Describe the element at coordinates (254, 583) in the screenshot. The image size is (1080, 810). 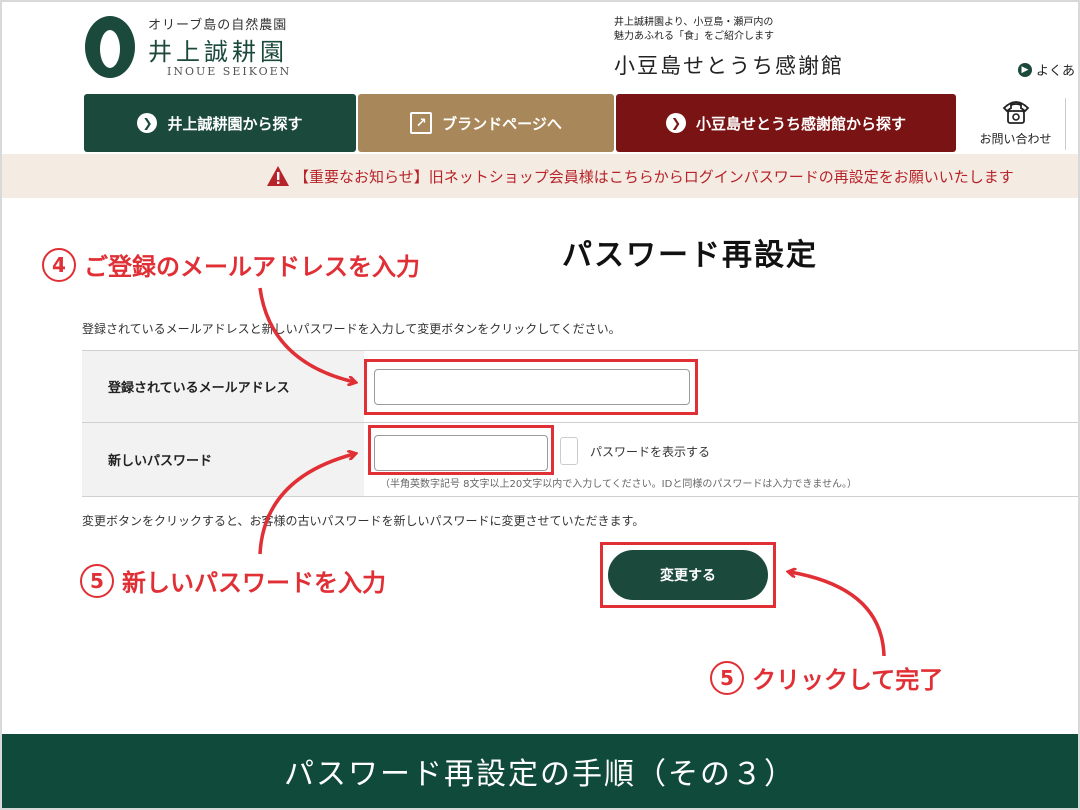
I see `step-5a-text: 新しいパスワードを入力` at that location.